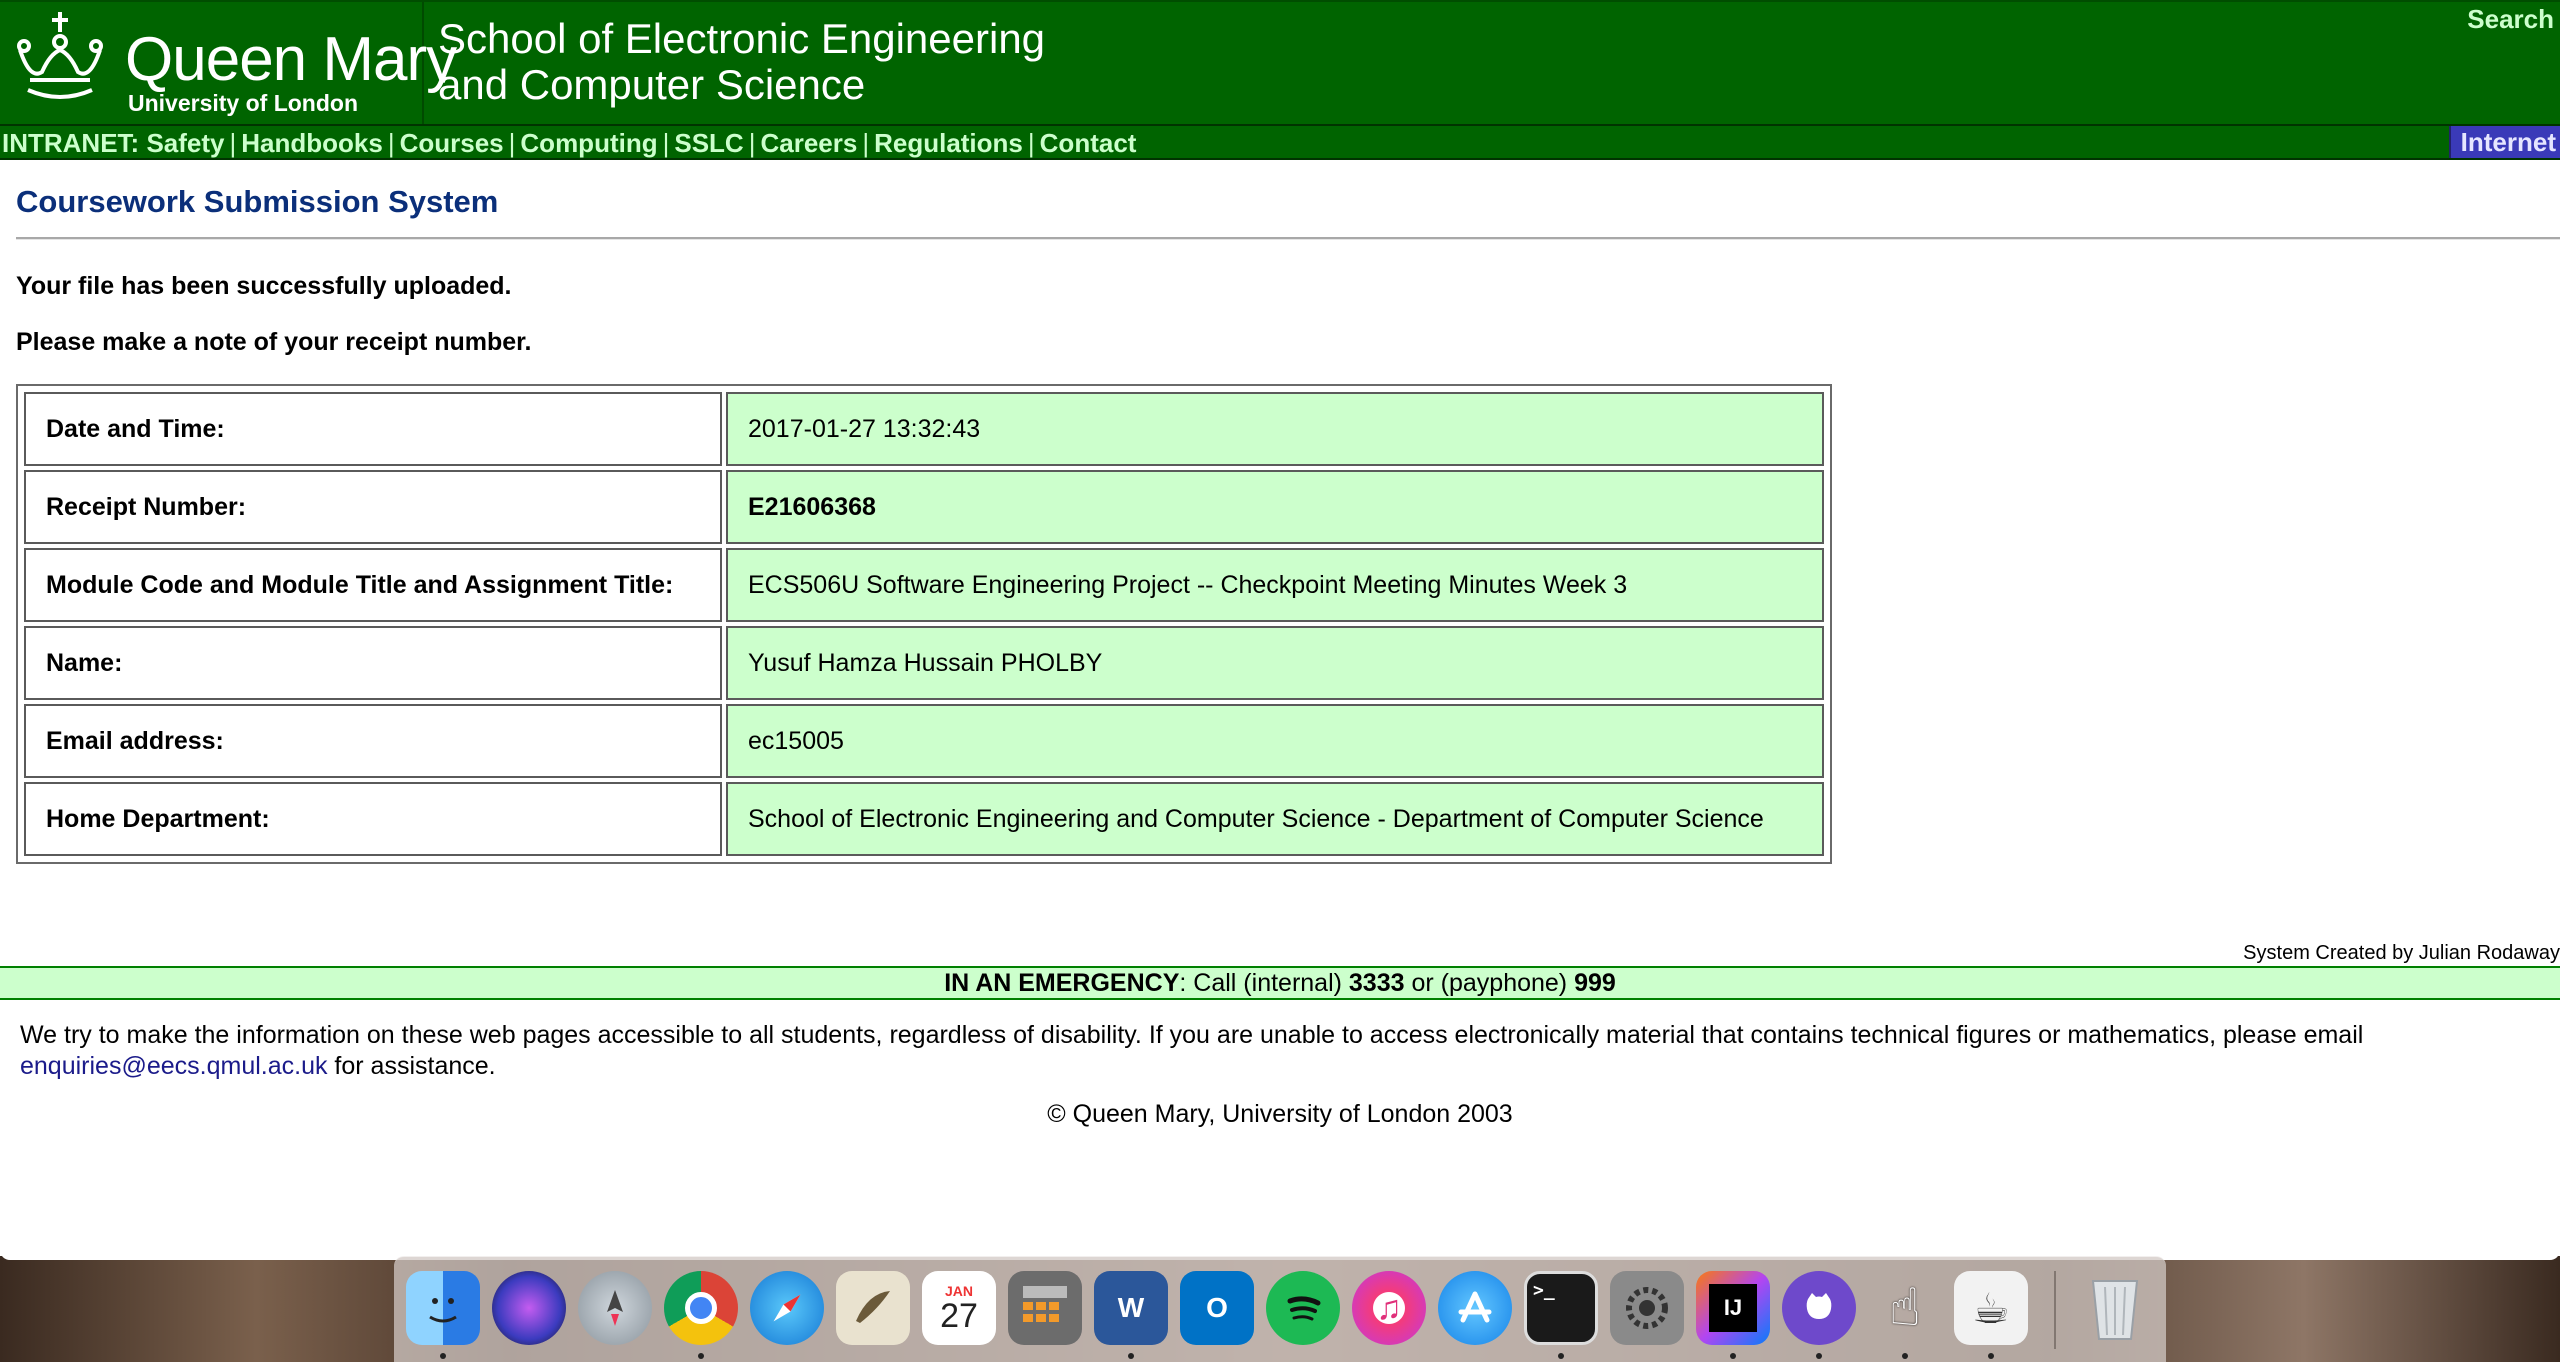 The image size is (2560, 1362). I want to click on github-desktop-icon, so click(1819, 1308).